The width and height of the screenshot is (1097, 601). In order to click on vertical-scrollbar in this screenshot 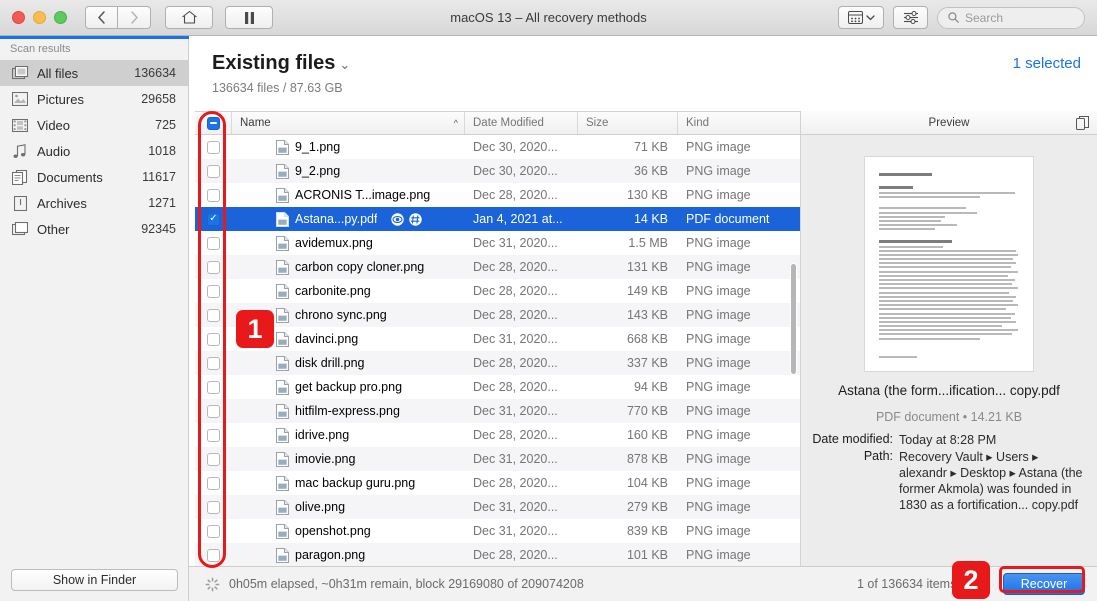, I will do `click(793, 350)`.